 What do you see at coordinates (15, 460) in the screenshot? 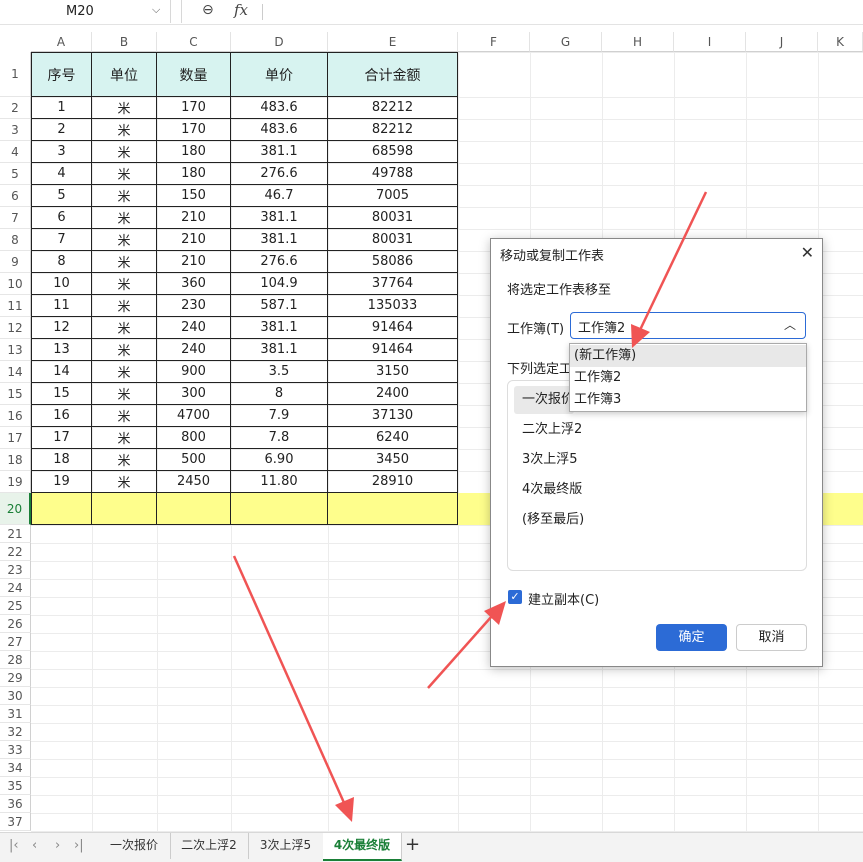
I see `row-header-18: 18` at bounding box center [15, 460].